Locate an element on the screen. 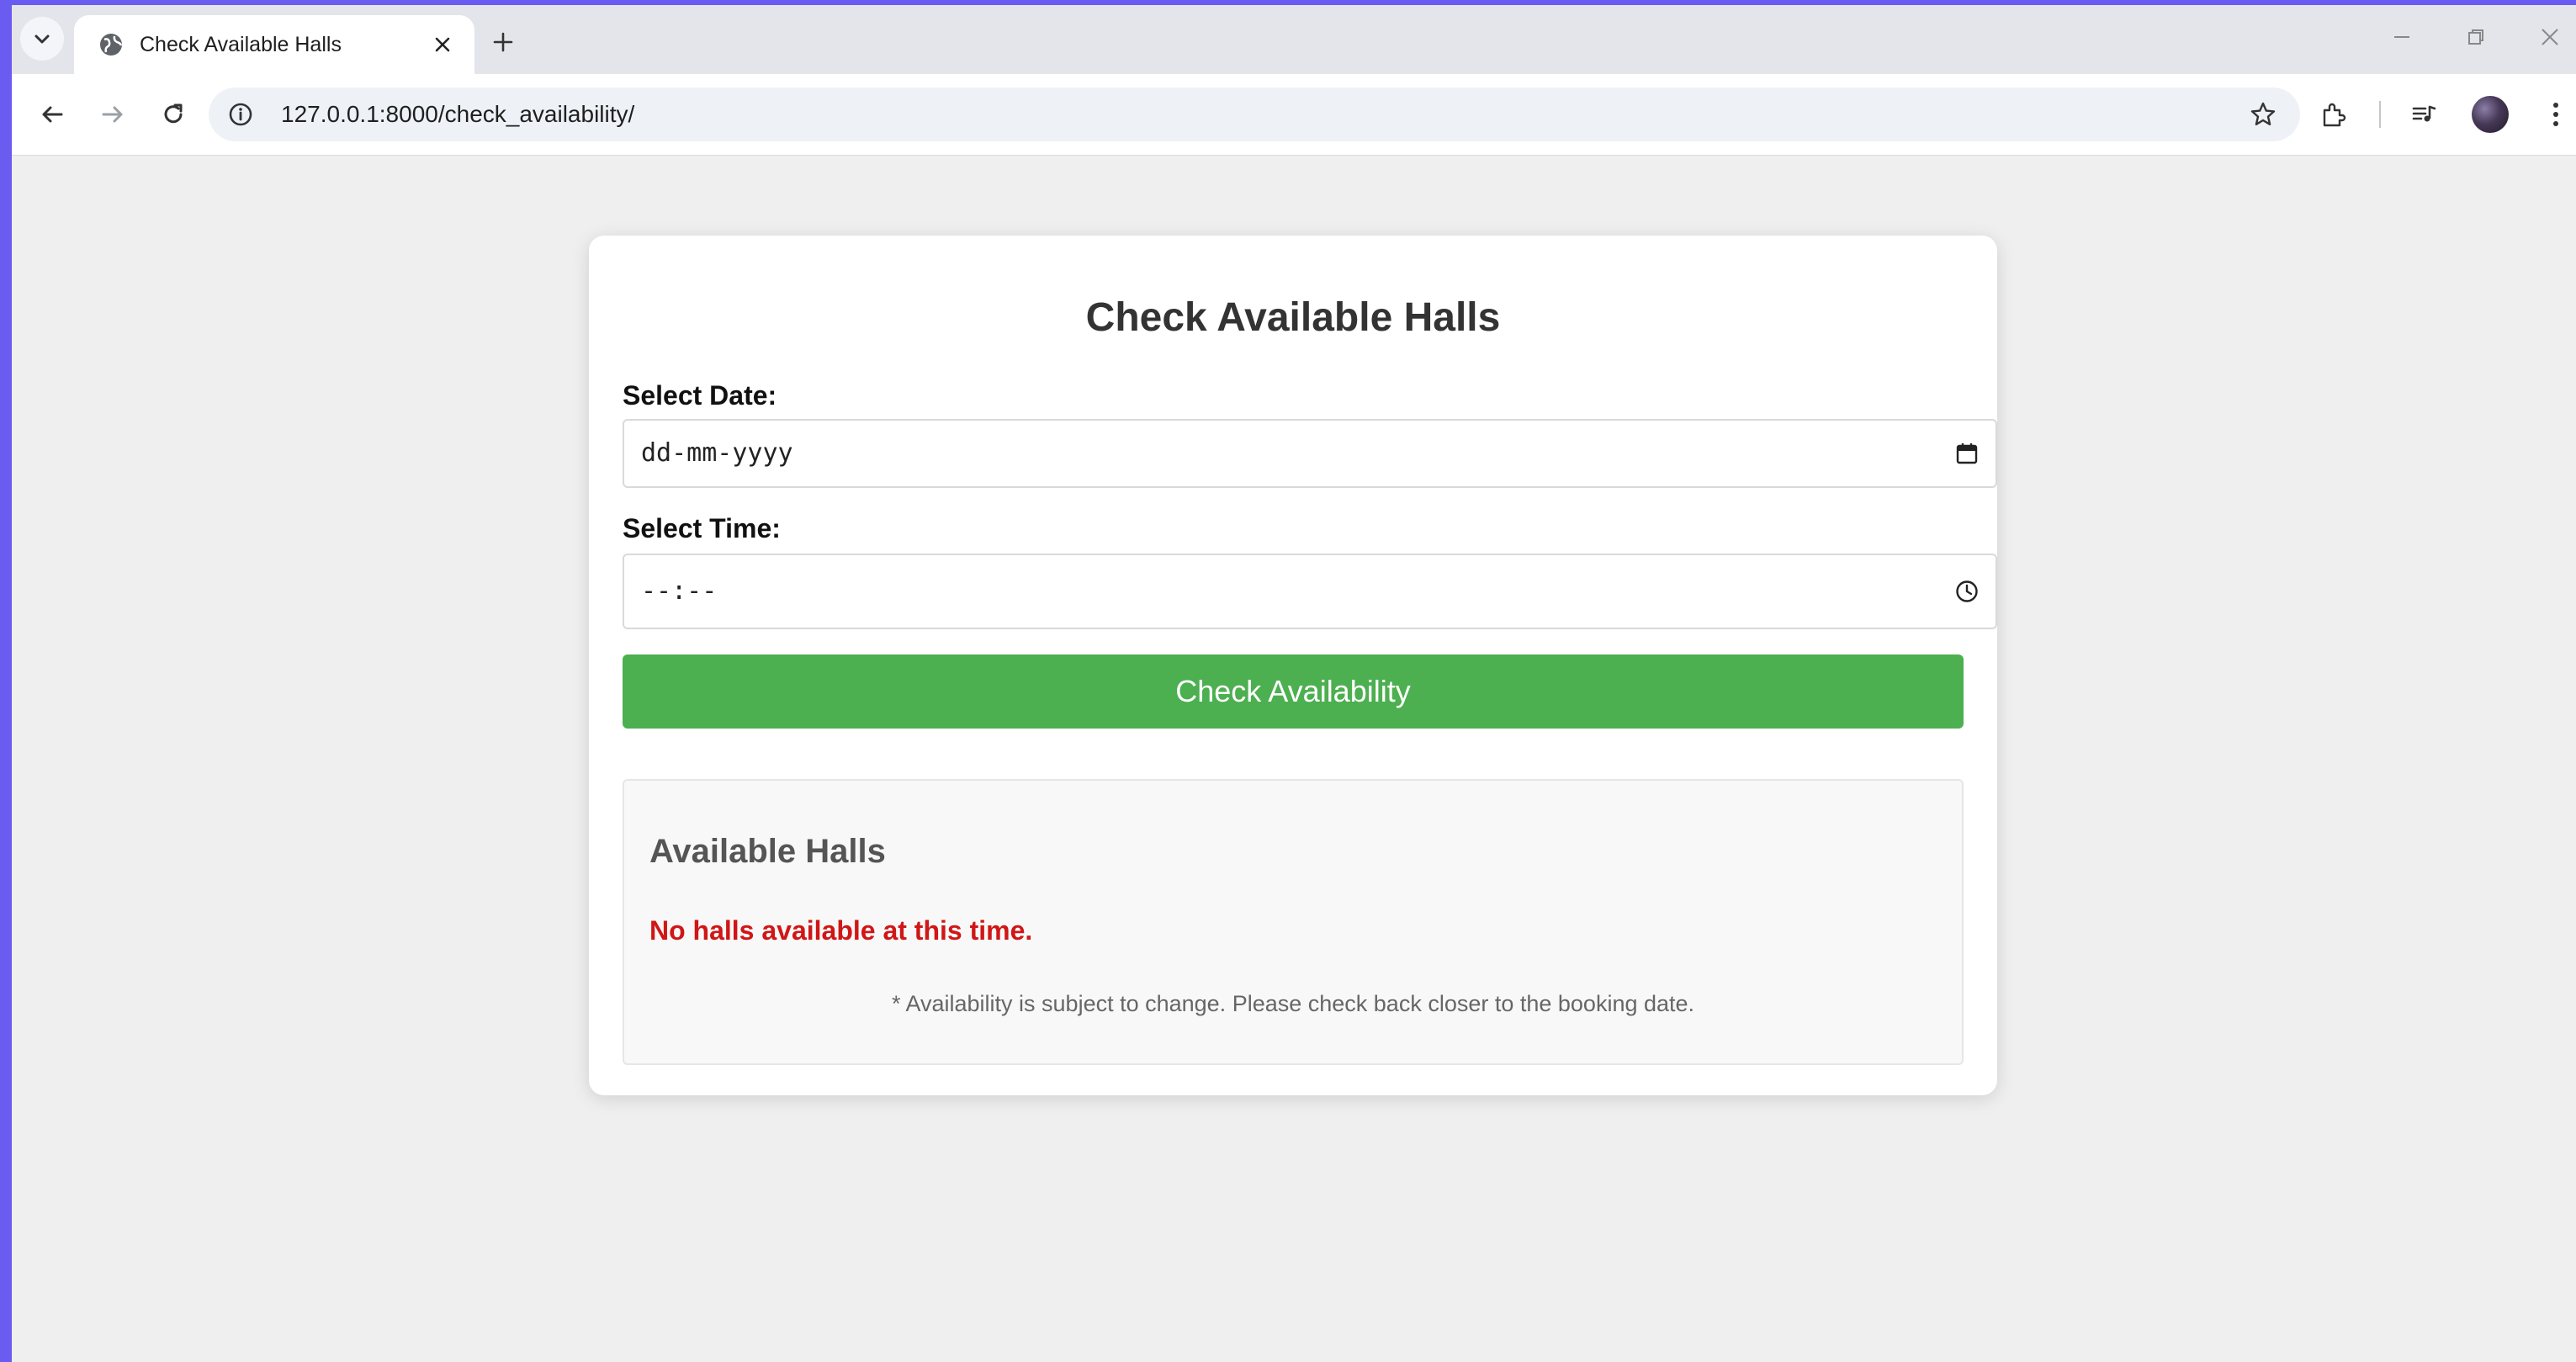 The image size is (2576, 1362). tab-search-icon is located at coordinates (42, 39).